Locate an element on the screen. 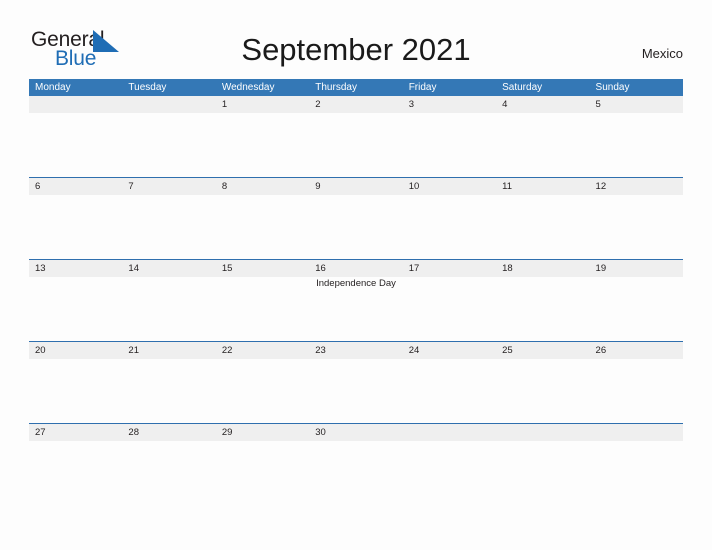 This screenshot has width=712, height=550. day-number: 18 is located at coordinates (507, 268).